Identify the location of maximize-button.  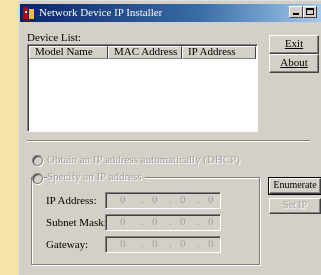
(310, 12).